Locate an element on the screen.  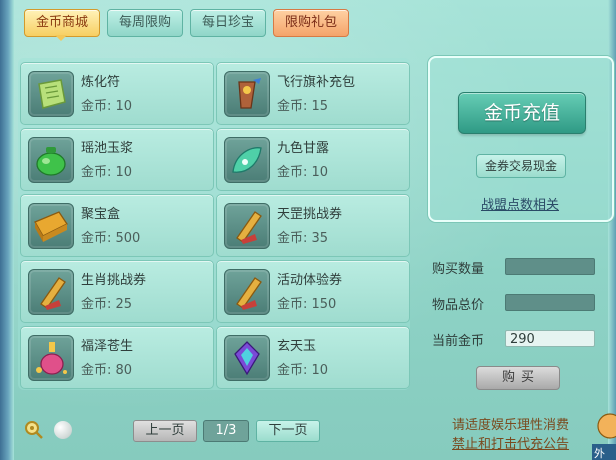
next-page-button: 下一页 is located at coordinates (288, 431).